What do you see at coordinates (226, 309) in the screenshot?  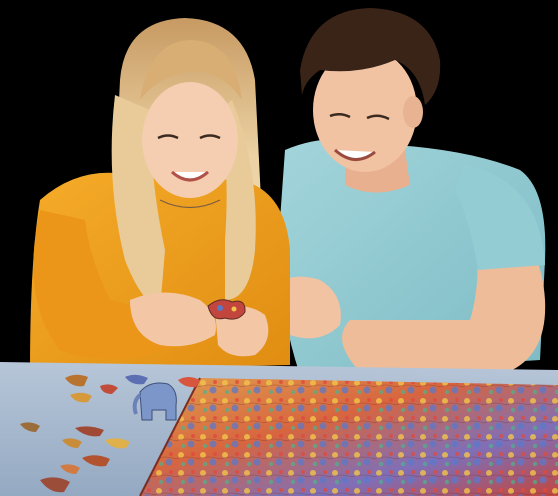 I see `held-puzzle-piece` at bounding box center [226, 309].